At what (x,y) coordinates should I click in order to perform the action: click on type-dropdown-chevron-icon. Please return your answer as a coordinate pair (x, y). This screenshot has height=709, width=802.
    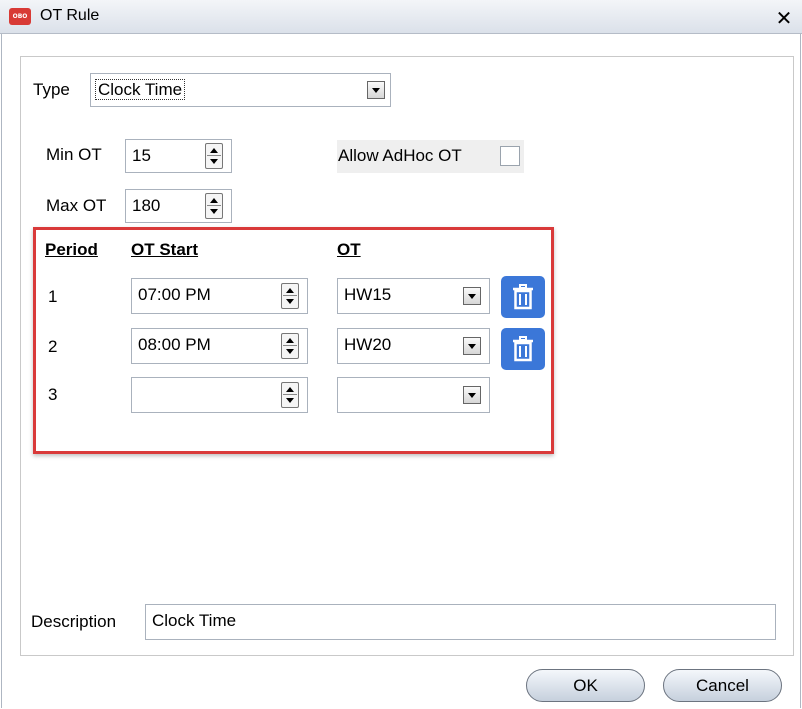
    Looking at the image, I should click on (376, 90).